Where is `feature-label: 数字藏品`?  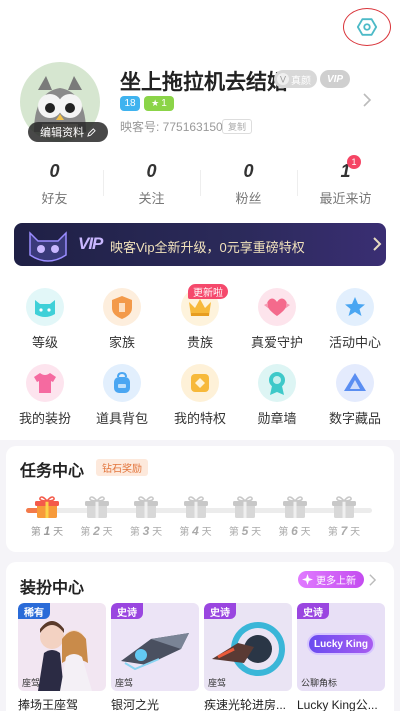
feature-label: 数字藏品 is located at coordinates (354, 418).